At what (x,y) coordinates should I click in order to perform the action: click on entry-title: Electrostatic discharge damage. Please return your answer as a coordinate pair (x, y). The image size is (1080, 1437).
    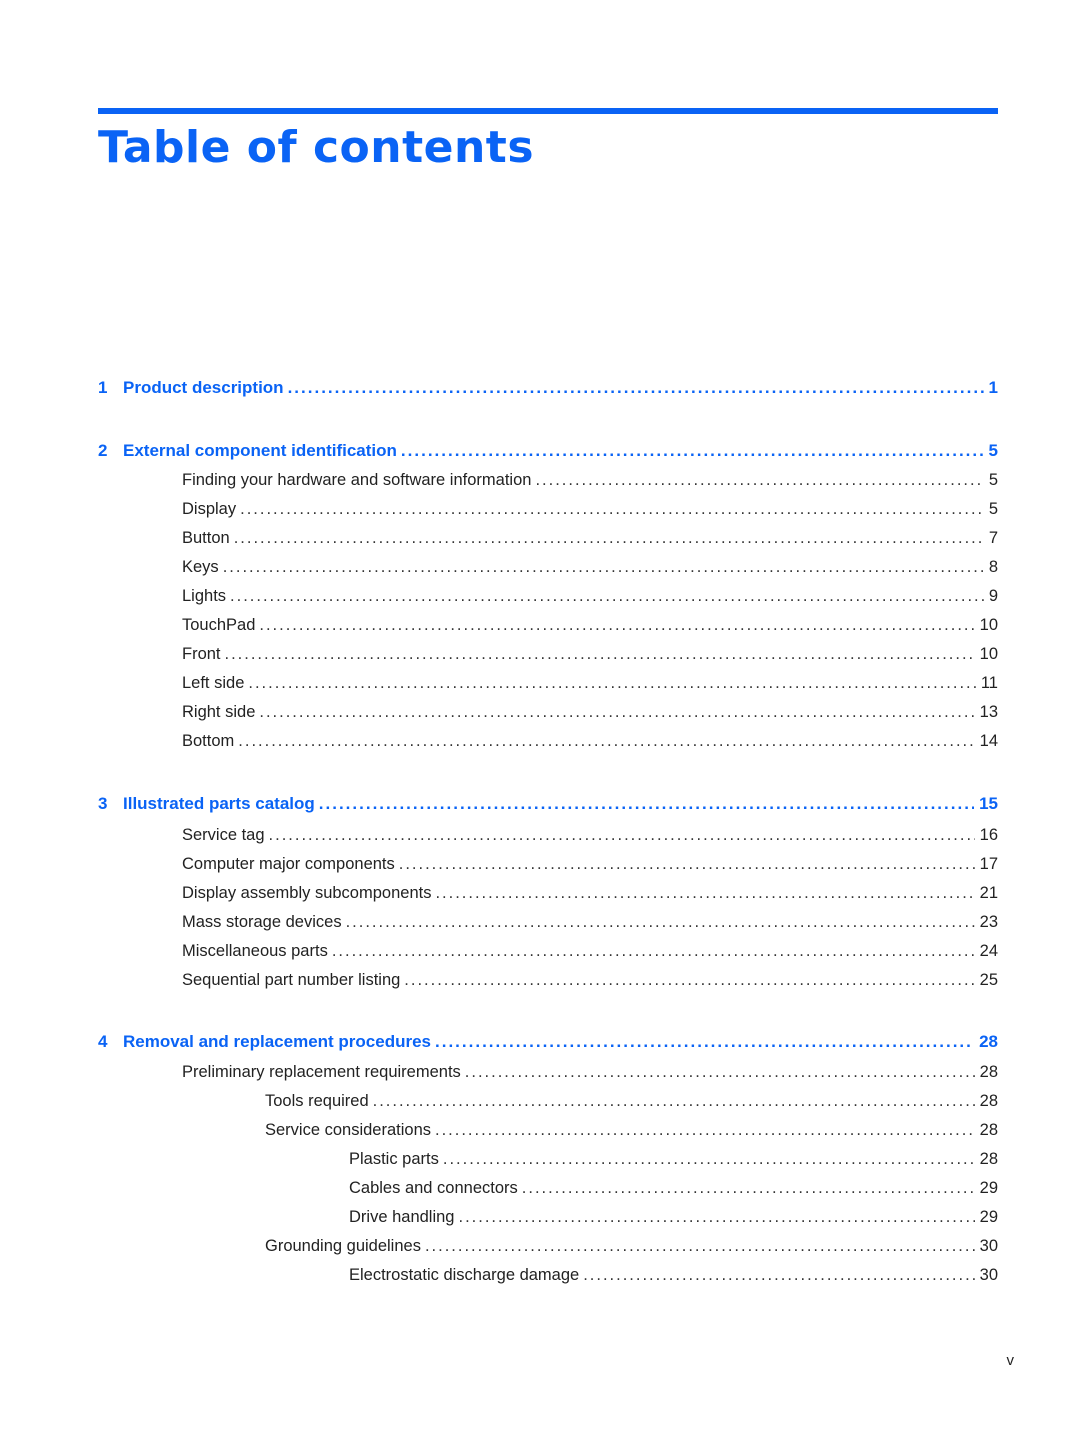
    Looking at the image, I should click on (464, 1275).